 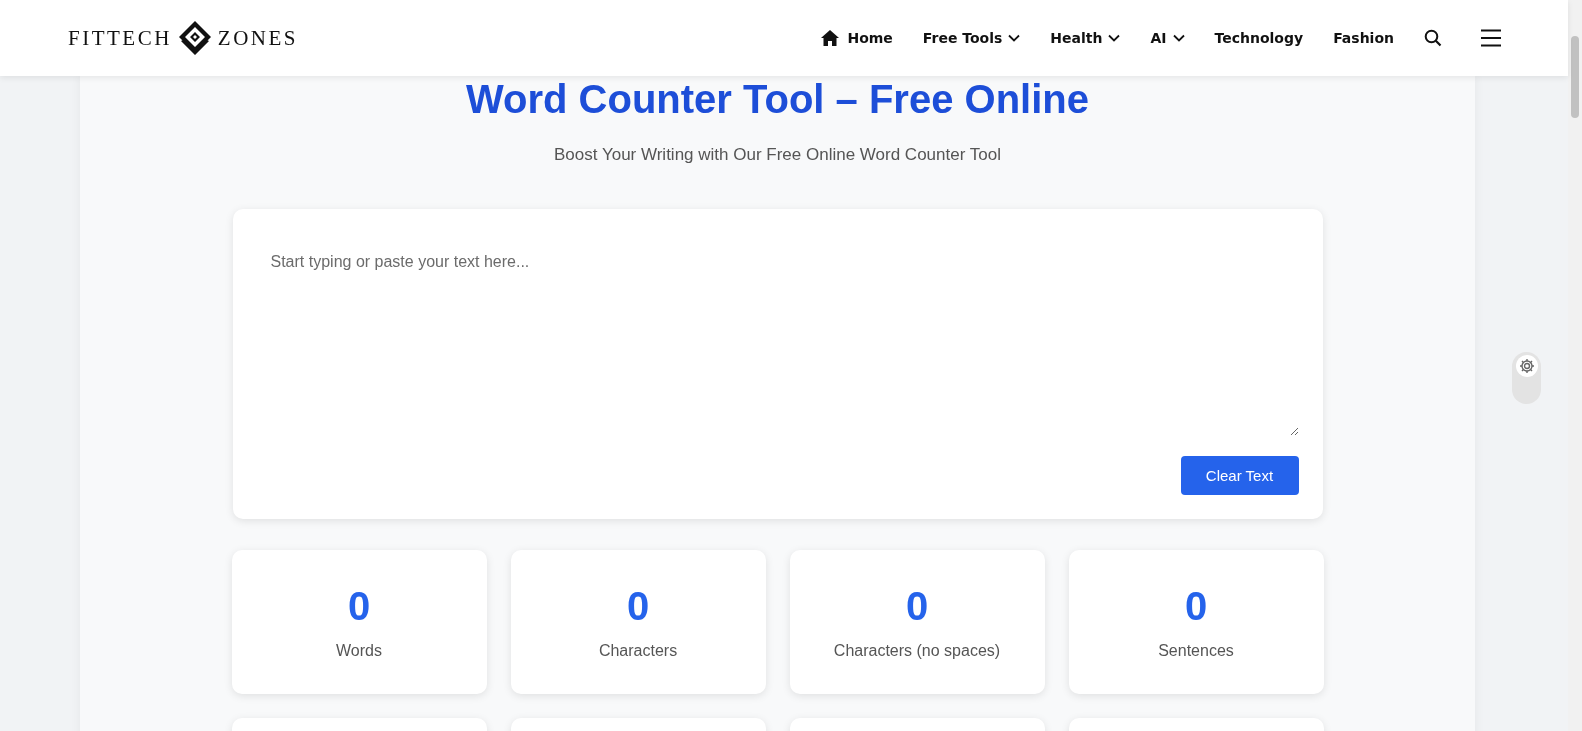 What do you see at coordinates (638, 651) in the screenshot?
I see `stat-label: Characters` at bounding box center [638, 651].